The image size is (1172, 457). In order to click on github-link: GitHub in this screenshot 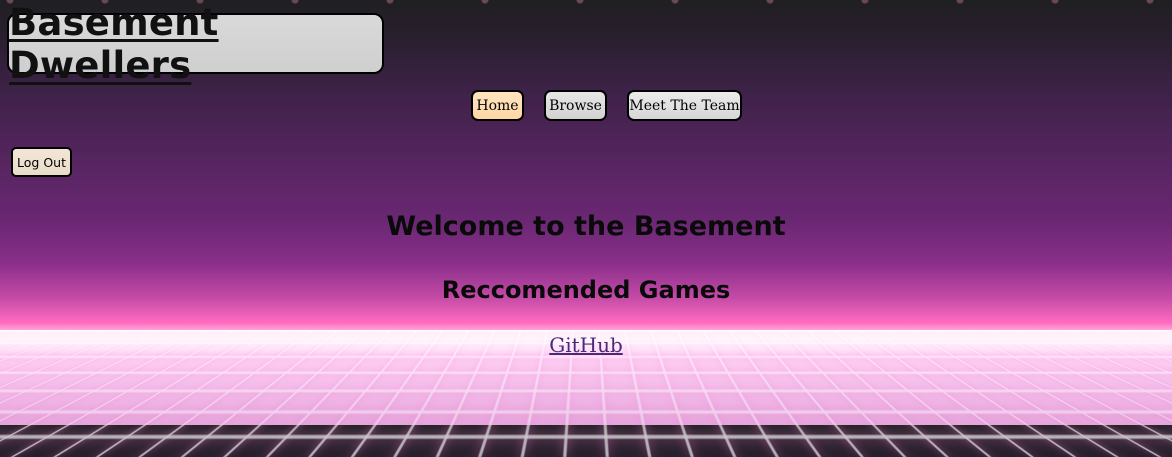, I will do `click(586, 345)`.